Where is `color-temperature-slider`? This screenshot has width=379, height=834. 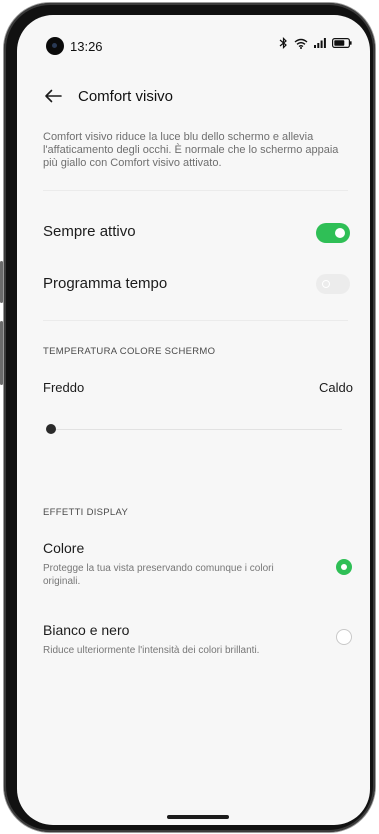 color-temperature-slider is located at coordinates (194, 429).